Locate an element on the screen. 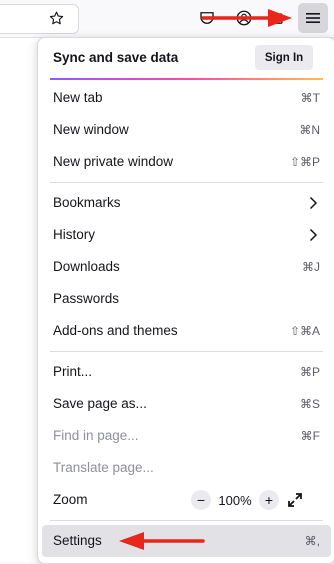 This screenshot has width=334, height=564. accent-divider is located at coordinates (186, 79).